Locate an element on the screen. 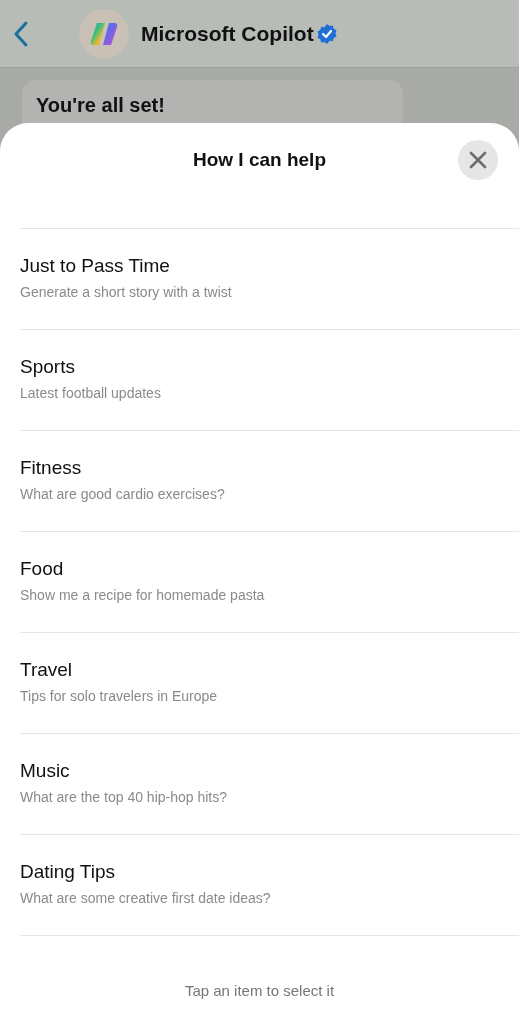 The image size is (519, 1024). close-icon is located at coordinates (478, 160).